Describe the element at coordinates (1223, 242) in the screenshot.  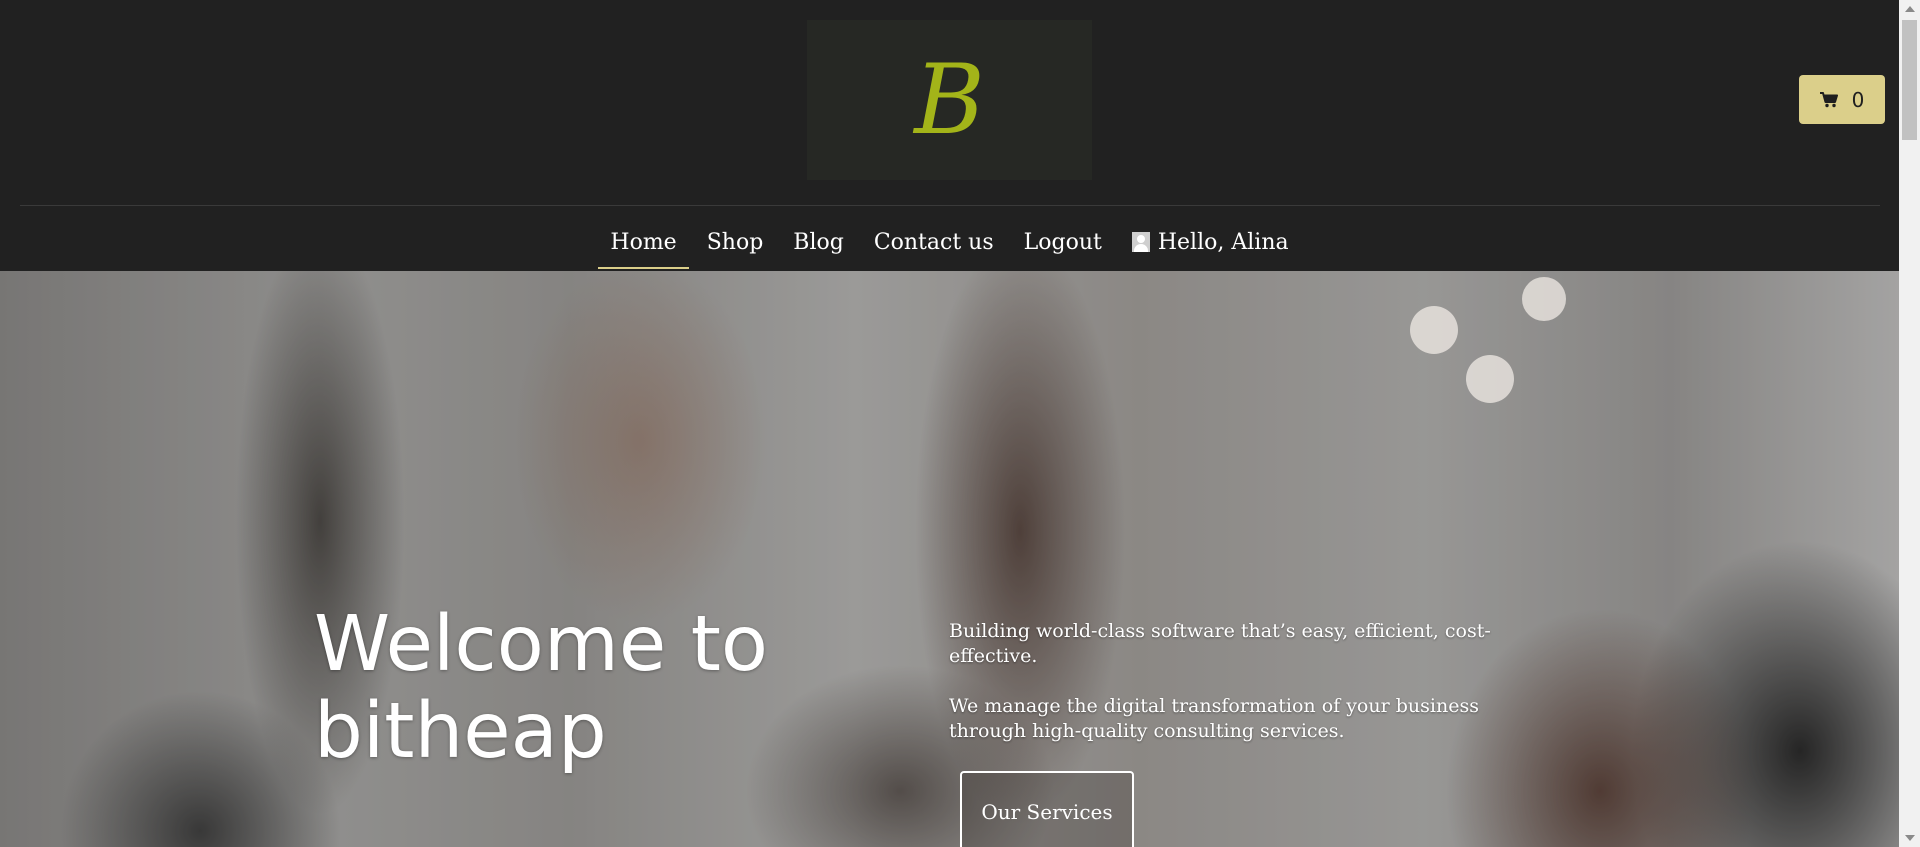
I see `user-greeting: Hello, Alina` at that location.